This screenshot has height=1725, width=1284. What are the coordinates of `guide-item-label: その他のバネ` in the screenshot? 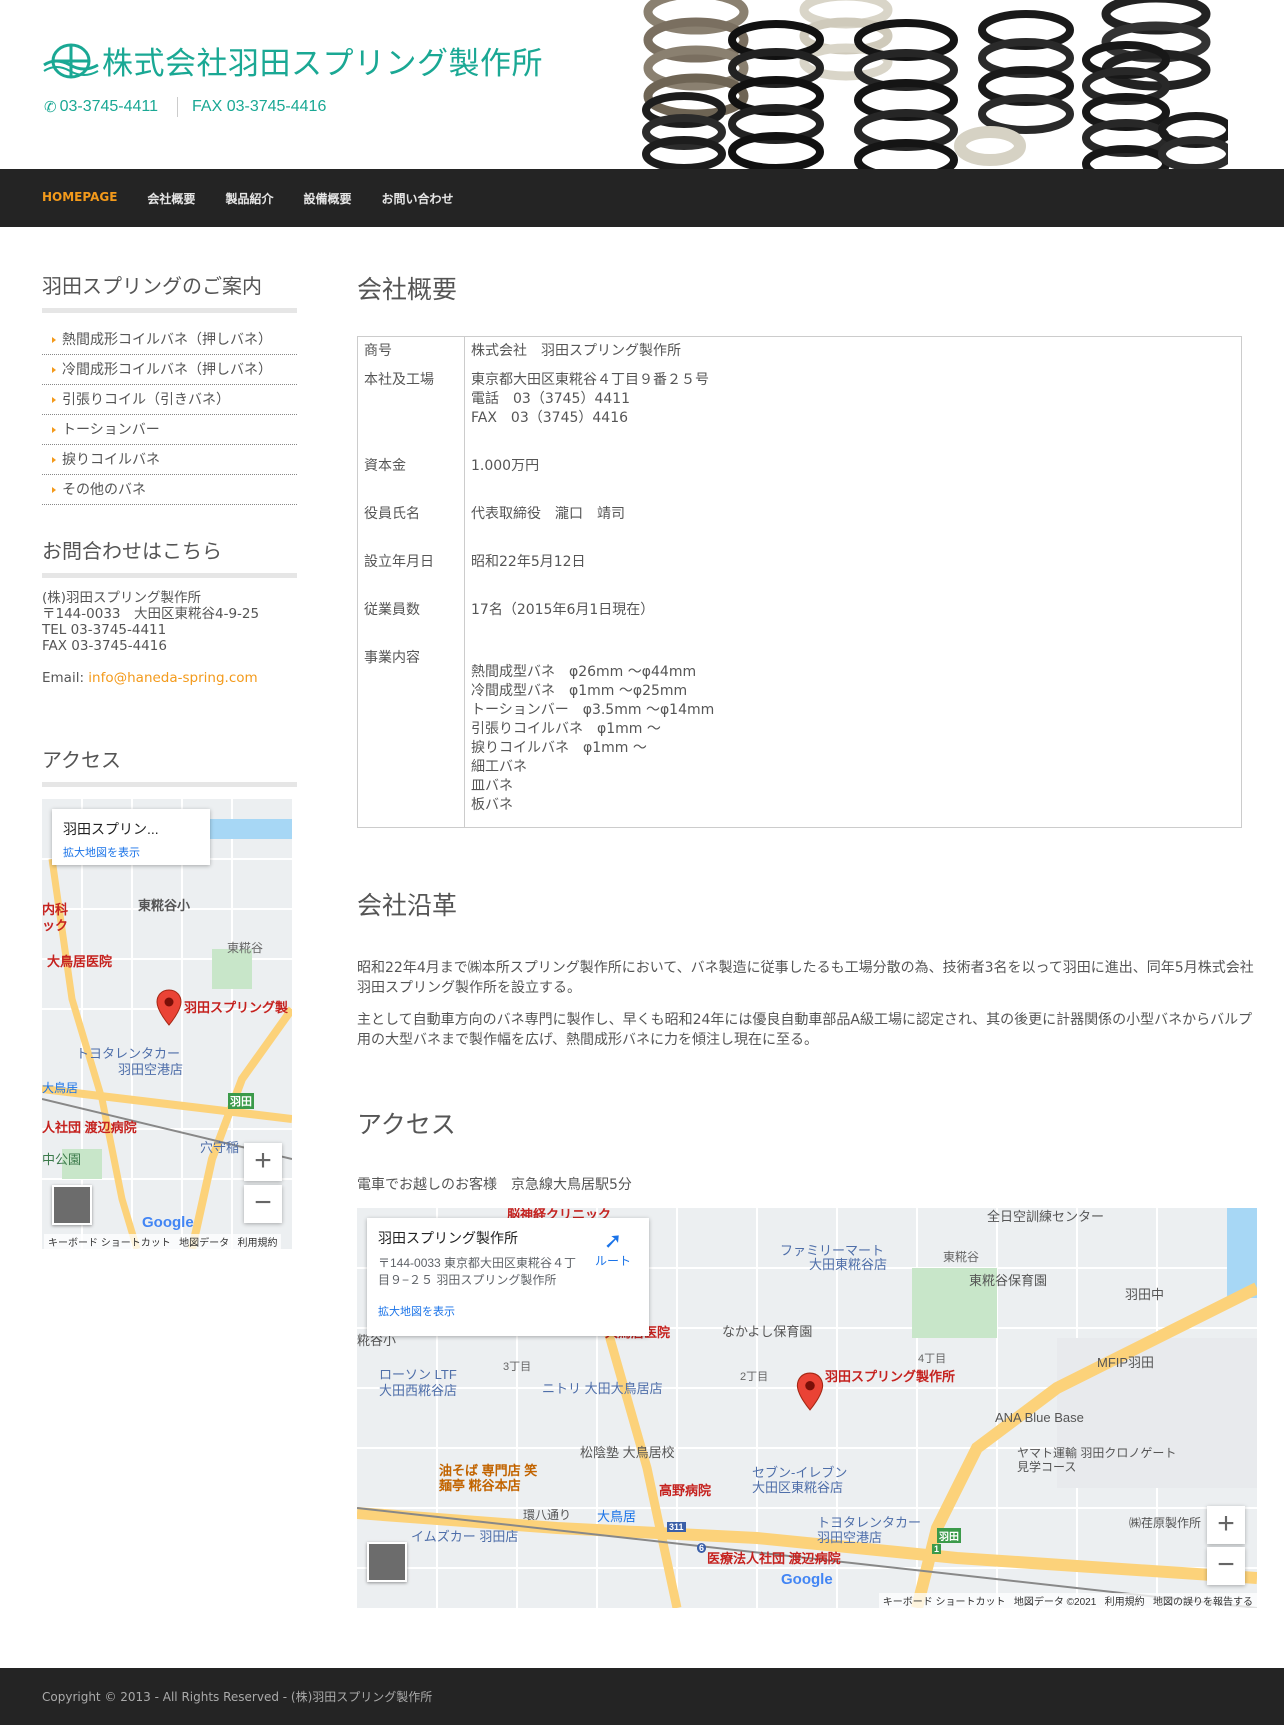 It's located at (104, 490).